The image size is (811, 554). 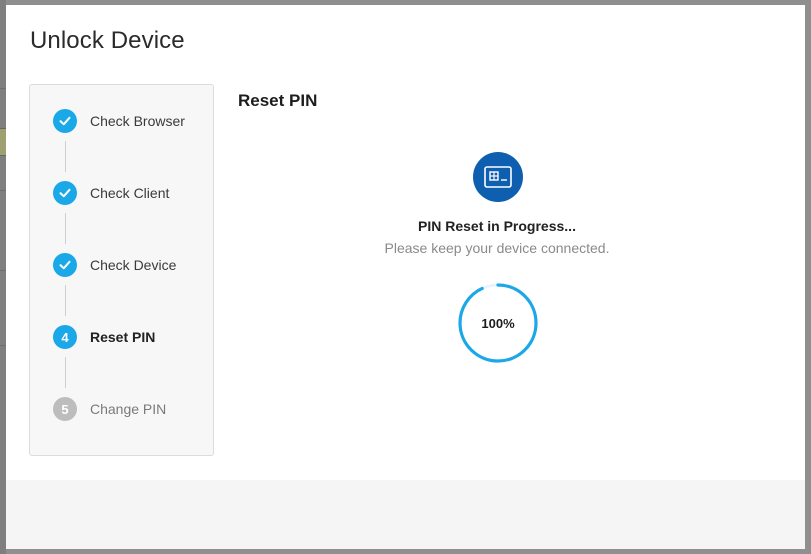 I want to click on step-number: 4, so click(x=65, y=337).